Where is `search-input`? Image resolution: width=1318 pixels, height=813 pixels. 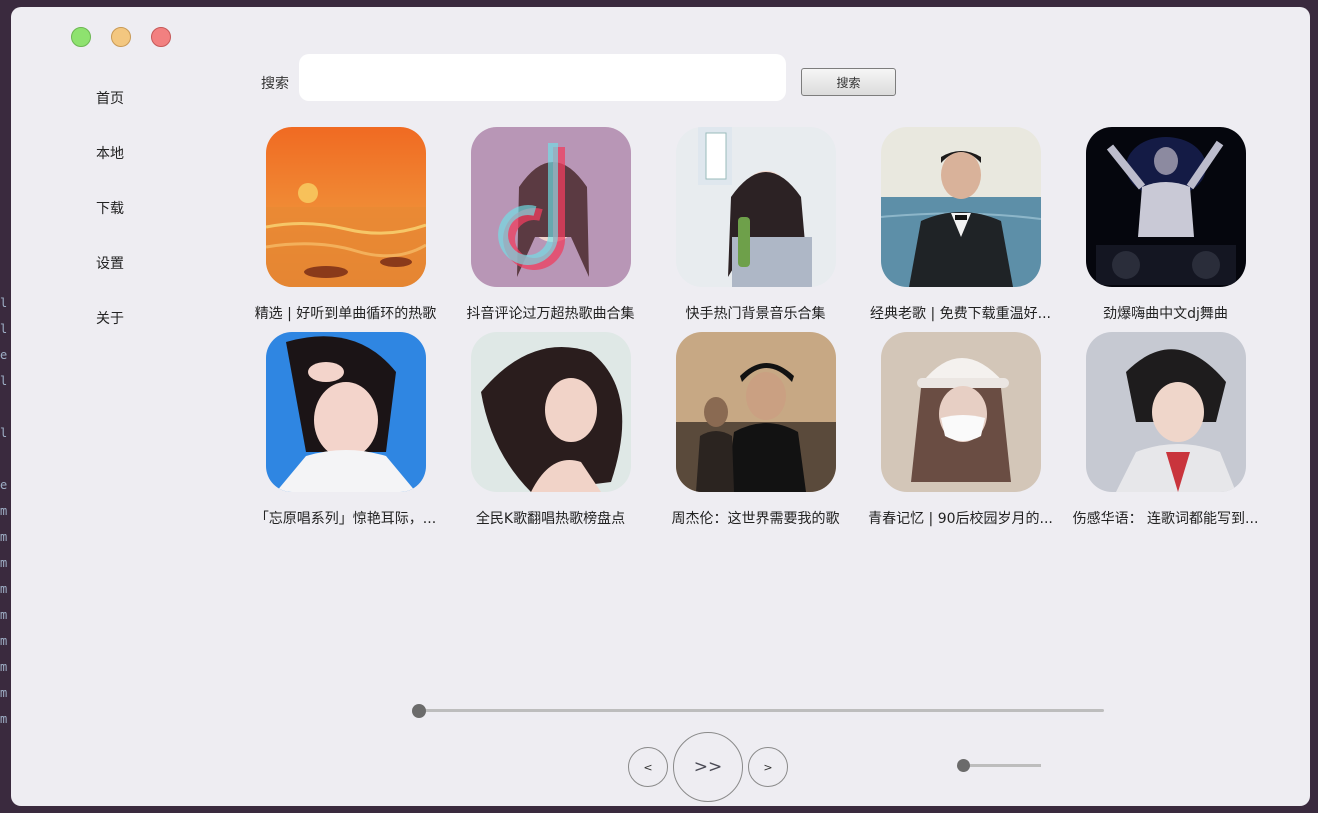 search-input is located at coordinates (542, 77).